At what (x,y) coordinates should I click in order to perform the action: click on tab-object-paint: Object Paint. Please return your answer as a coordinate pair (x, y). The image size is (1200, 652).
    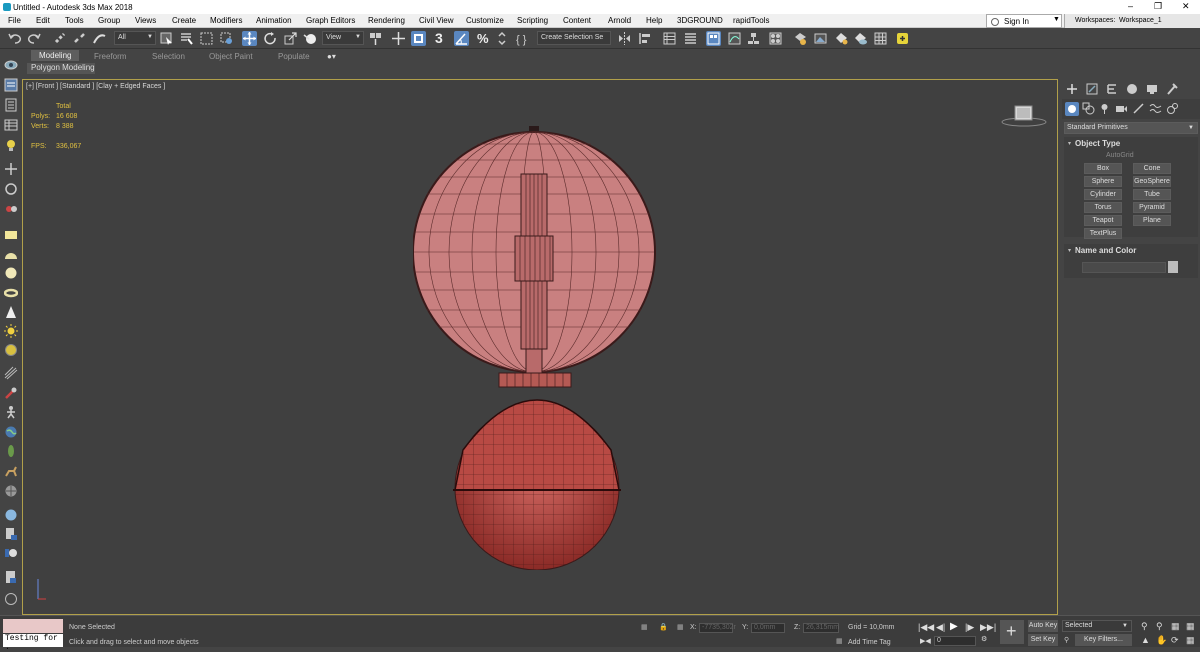
    Looking at the image, I should click on (231, 56).